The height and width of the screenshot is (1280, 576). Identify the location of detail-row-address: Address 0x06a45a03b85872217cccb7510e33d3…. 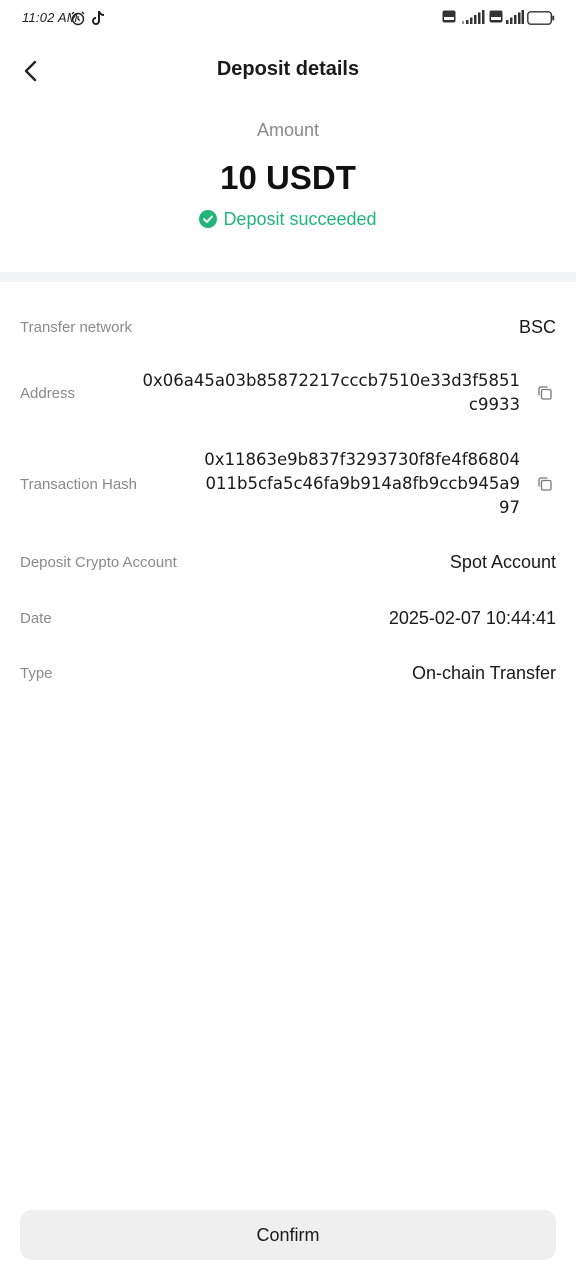
(288, 393).